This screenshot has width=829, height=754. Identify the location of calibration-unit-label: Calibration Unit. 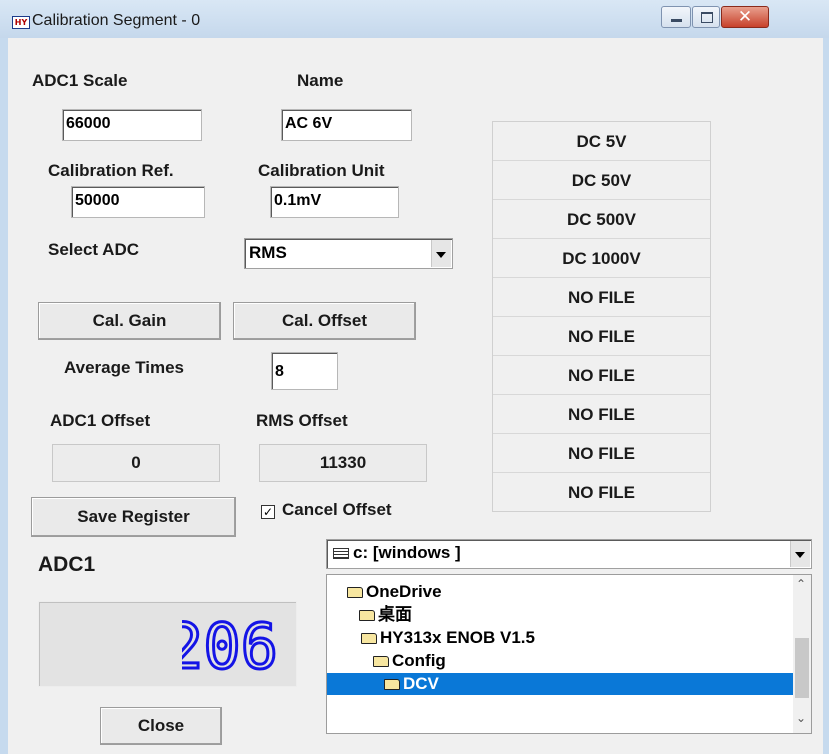
(321, 170).